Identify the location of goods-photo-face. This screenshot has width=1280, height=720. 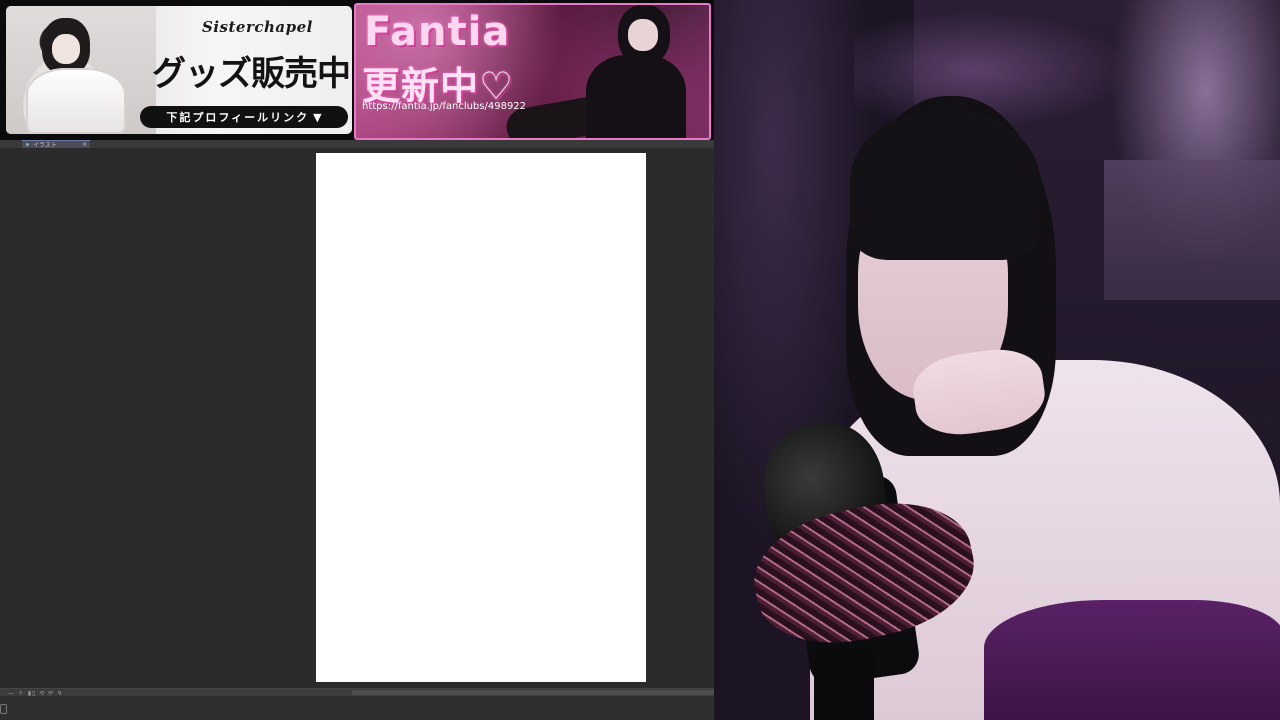
(66, 49).